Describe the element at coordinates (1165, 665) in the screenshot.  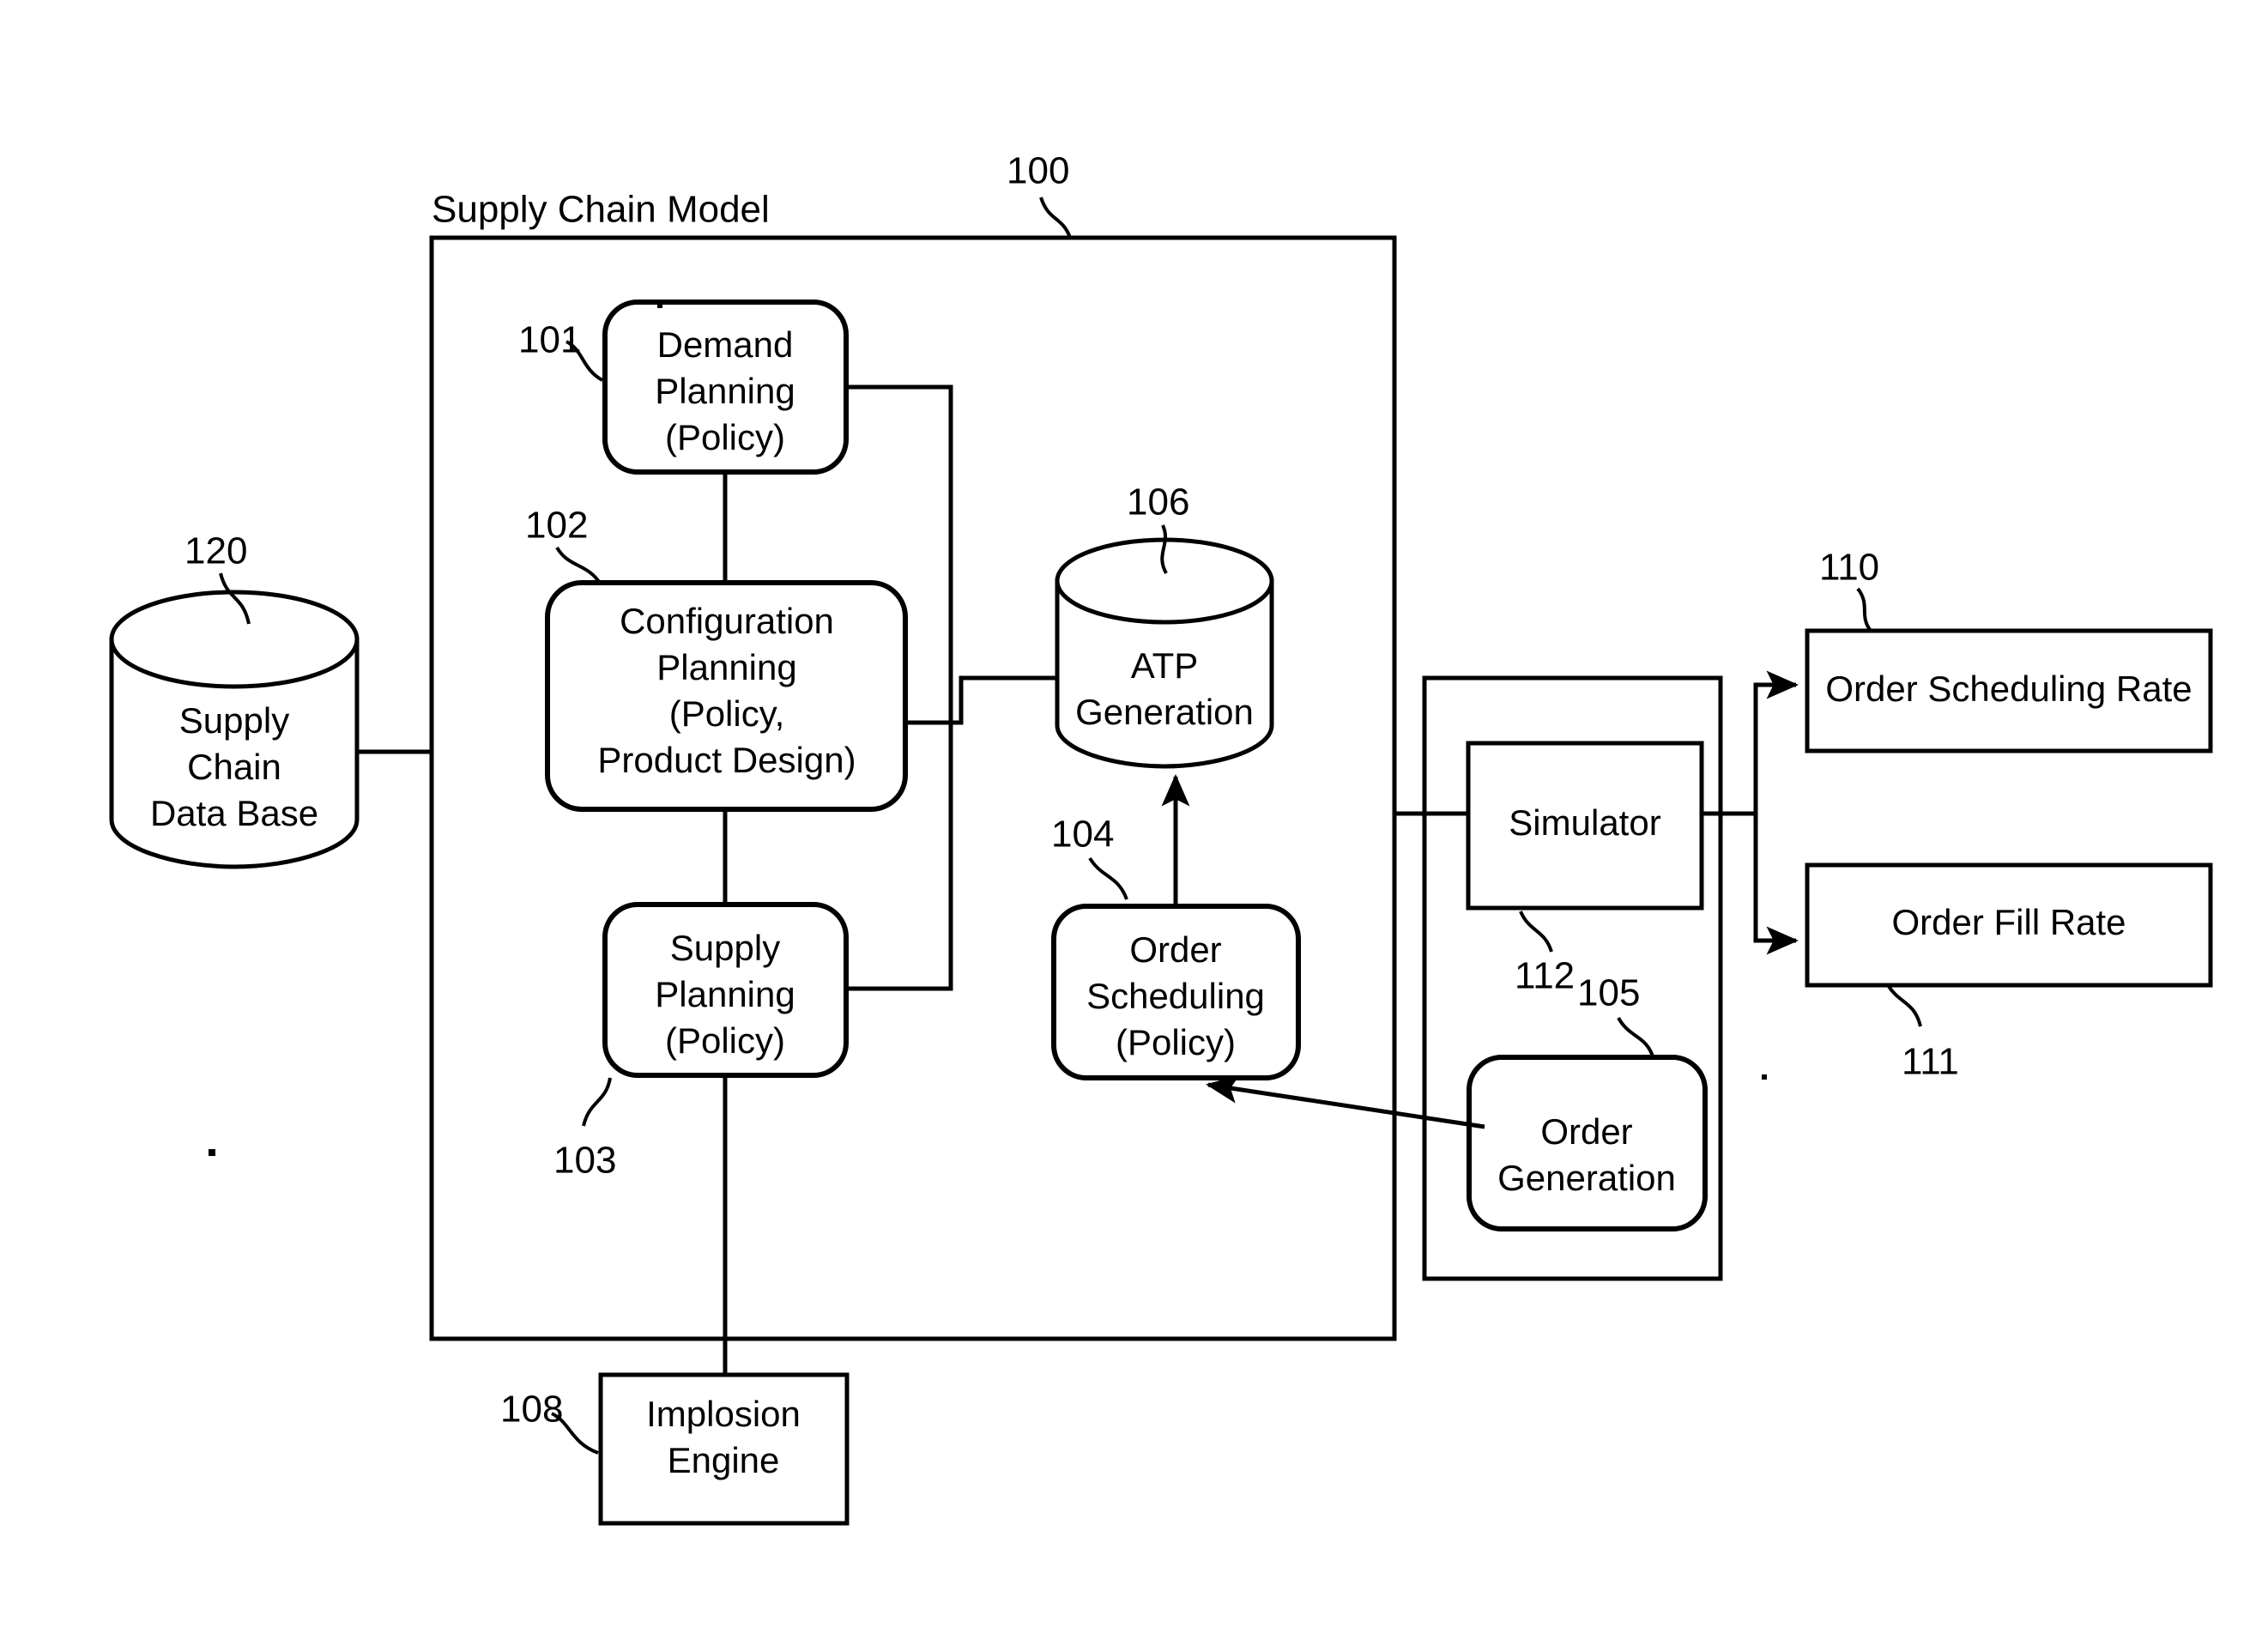
I see `atp-generation-label-line1: ATP` at that location.